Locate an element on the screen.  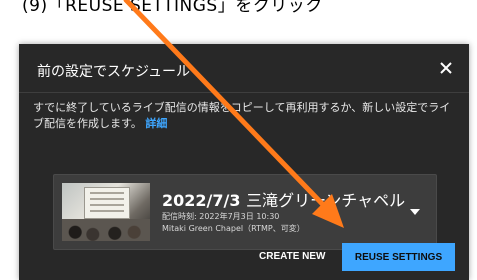
stream-subtitle: Mitaki Green Chapel（RTMP、可変） is located at coordinates (233, 228).